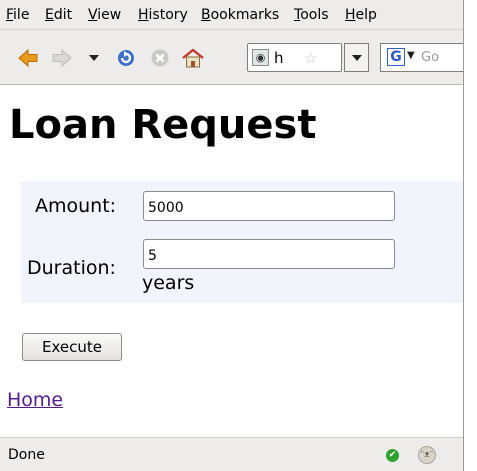  I want to click on execute-button: Execute, so click(72, 347).